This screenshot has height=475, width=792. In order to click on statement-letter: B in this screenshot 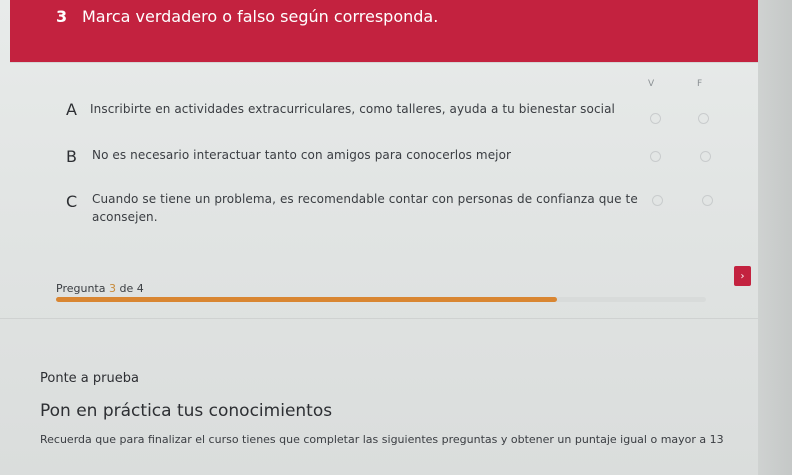, I will do `click(71, 156)`.